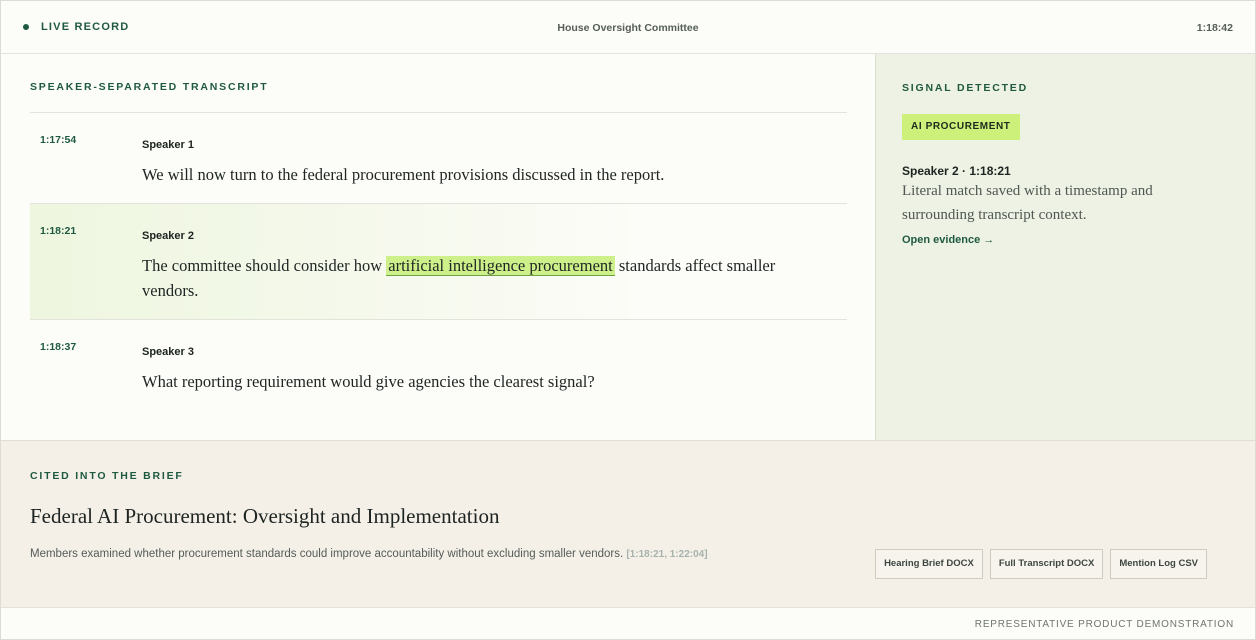 The height and width of the screenshot is (640, 1256). I want to click on utterance-text-before: The committee should consider how, so click(264, 265).